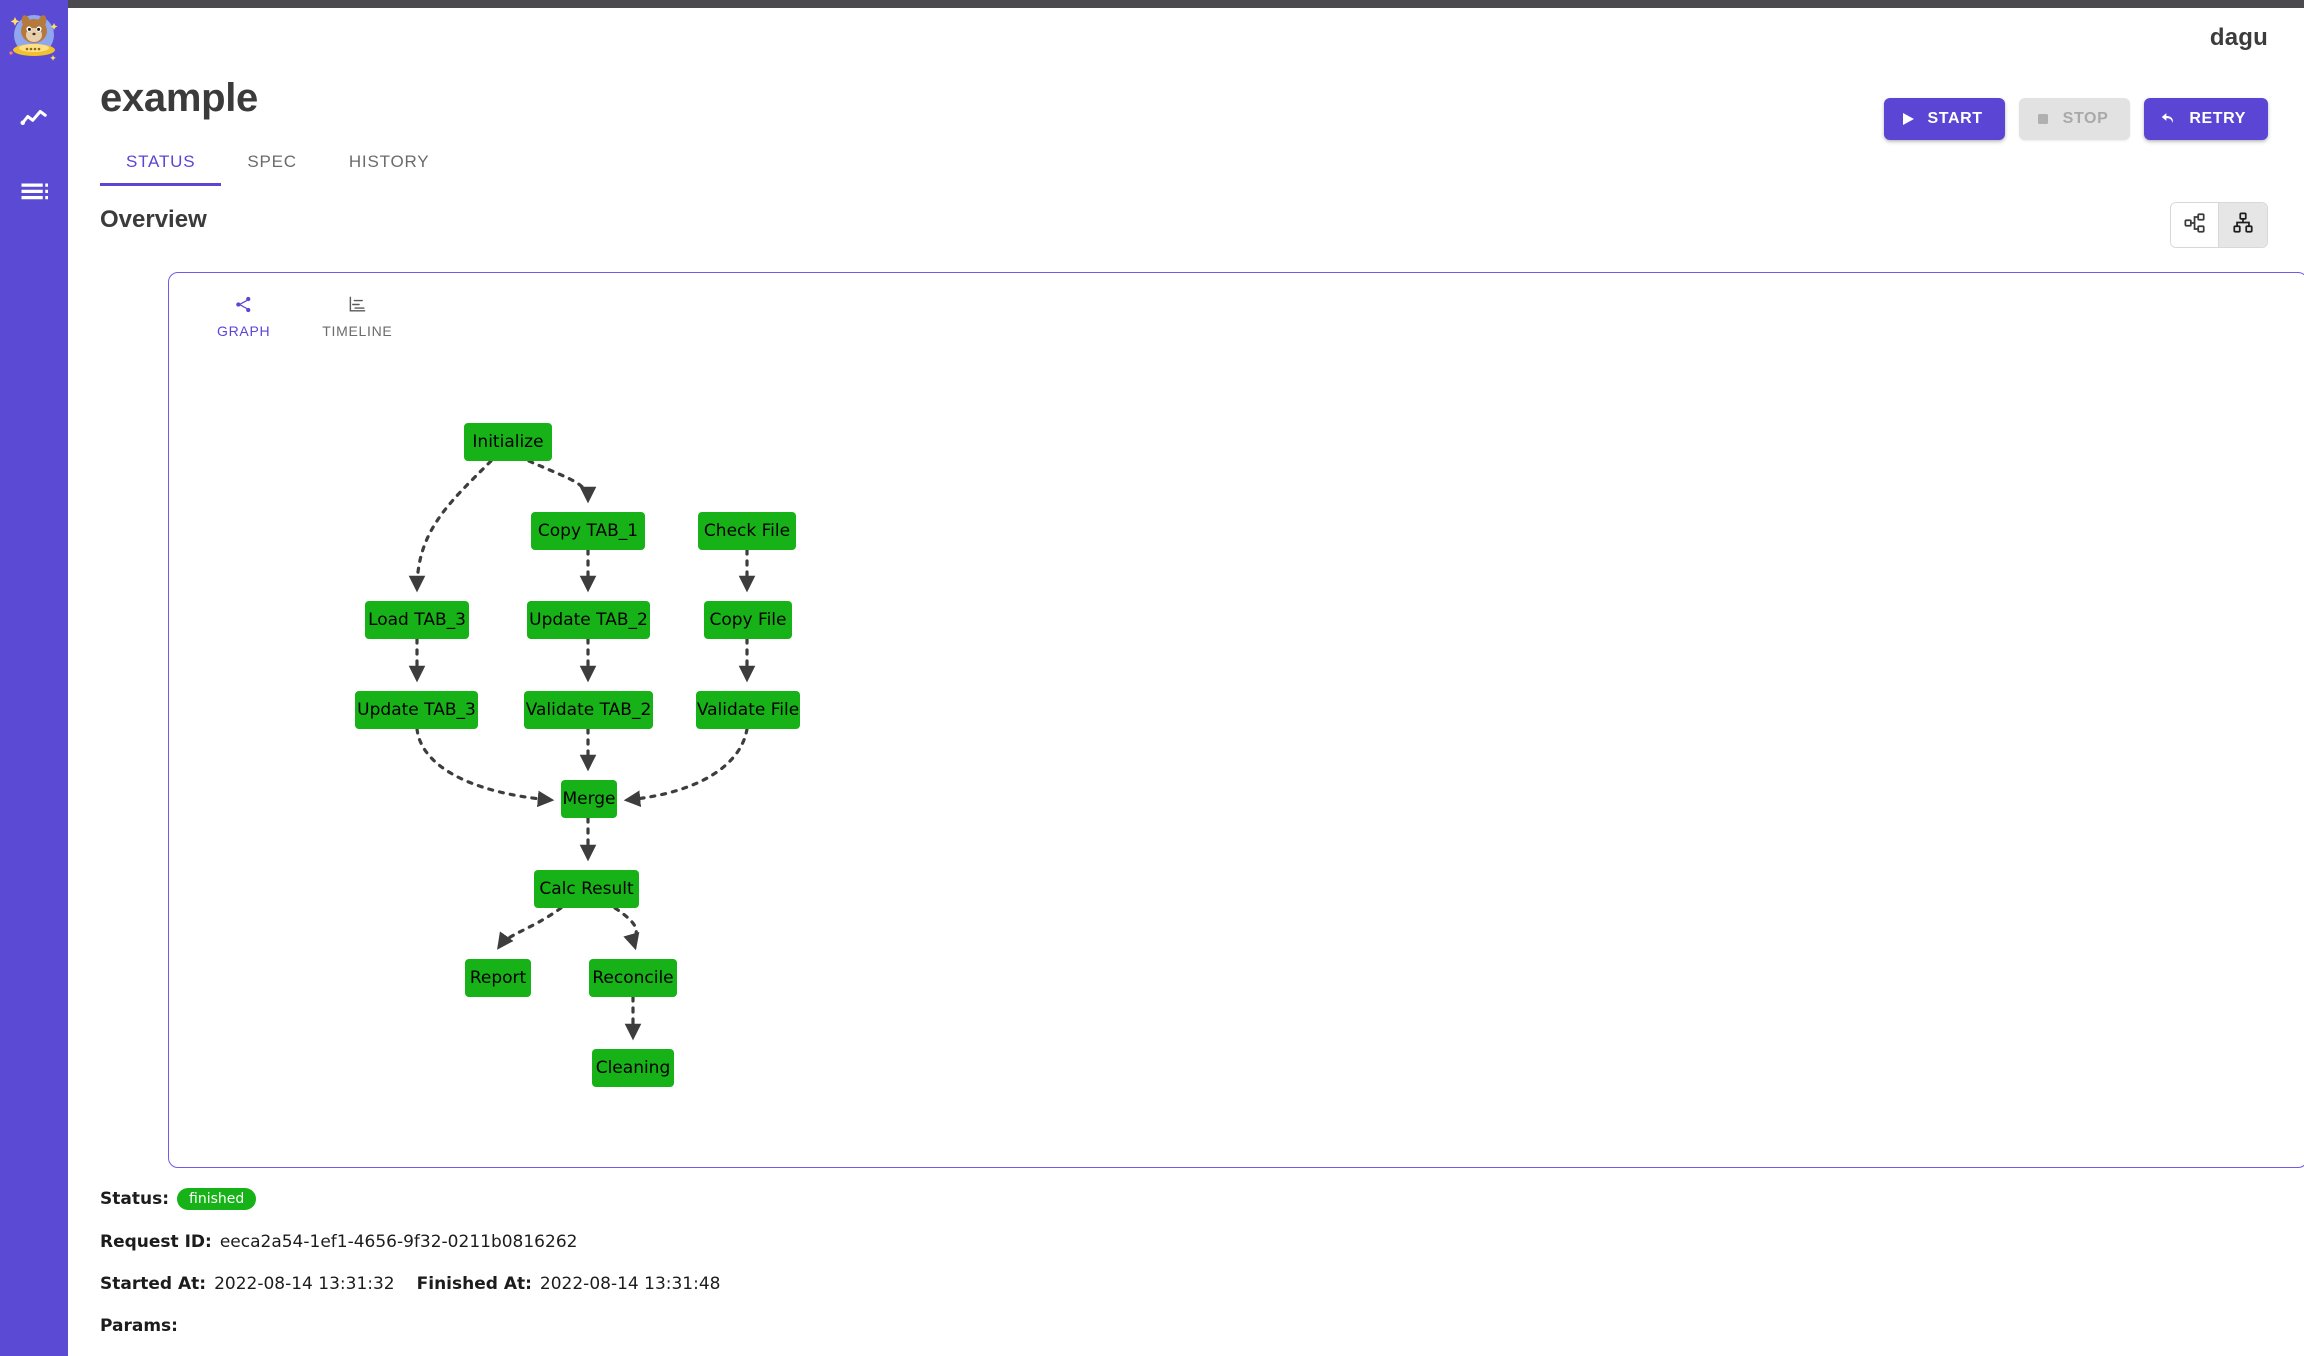 The width and height of the screenshot is (2304, 1356). I want to click on tab-status: STATUS, so click(161, 167).